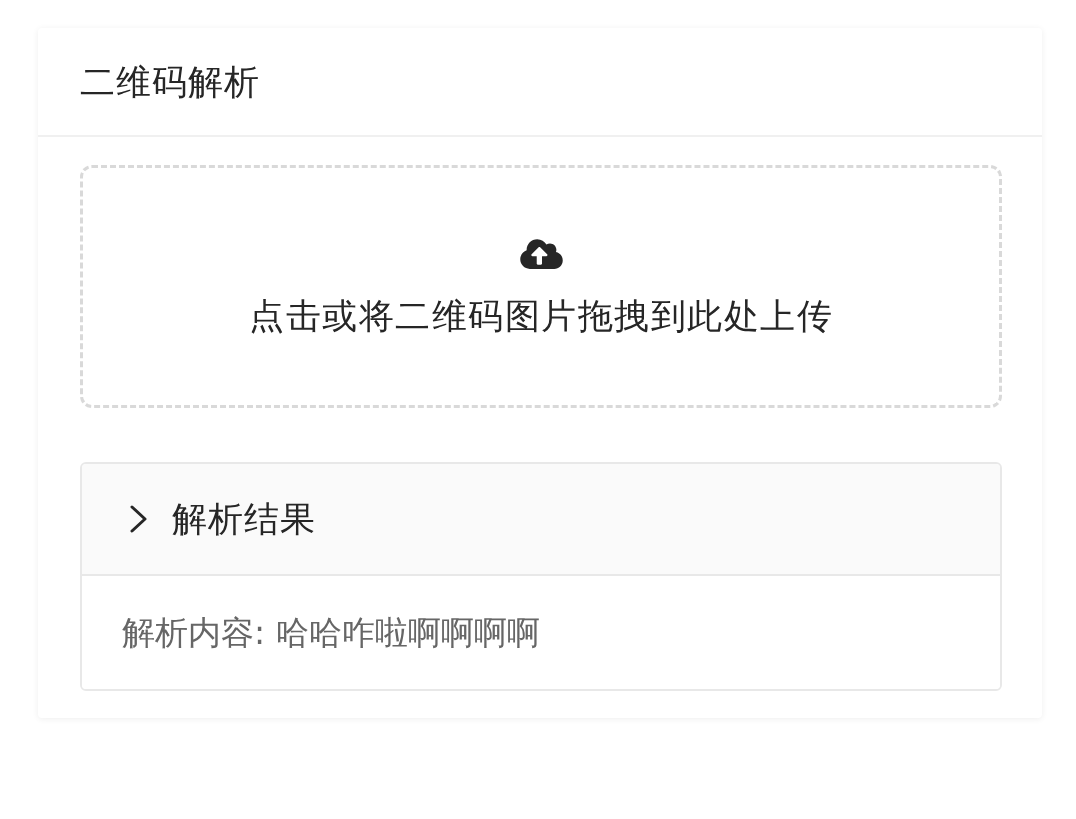 The width and height of the screenshot is (1076, 819). Describe the element at coordinates (331, 632) in the screenshot. I see `result-text: 解析内容: 哈哈咋啦啊啊啊啊` at that location.